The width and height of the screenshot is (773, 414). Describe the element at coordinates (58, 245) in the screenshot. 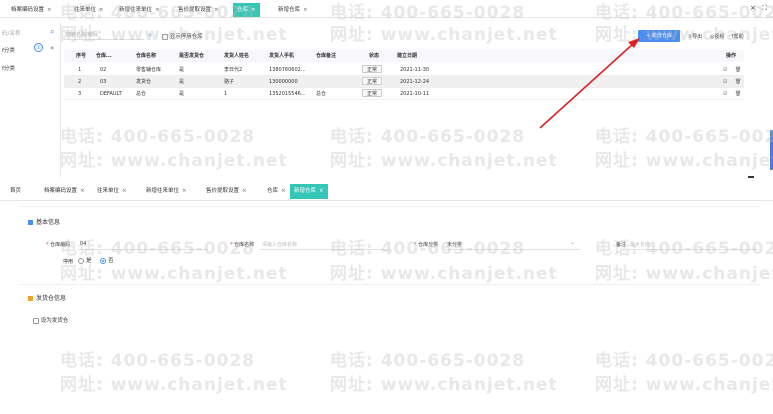

I see `warehouse-code-label: * 仓库编码` at that location.